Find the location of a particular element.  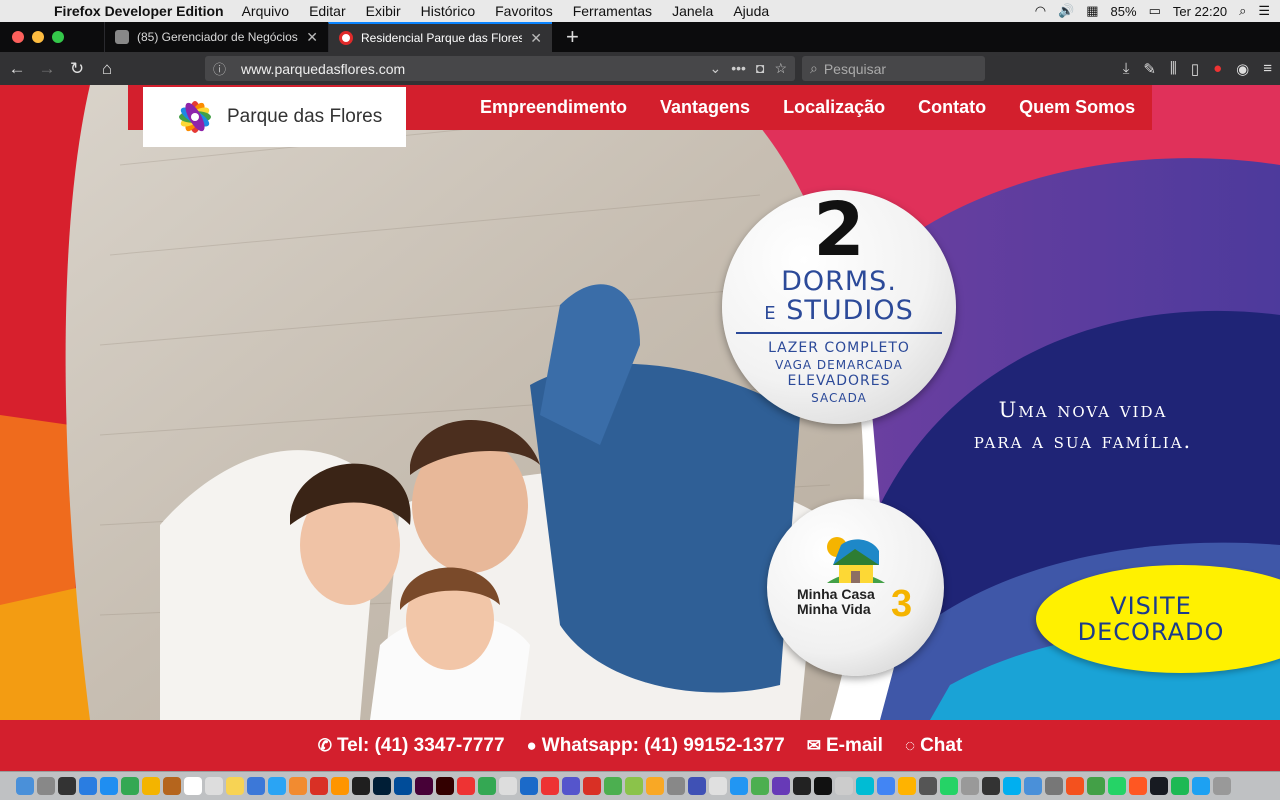

reload-icon: ↻ is located at coordinates (77, 69).